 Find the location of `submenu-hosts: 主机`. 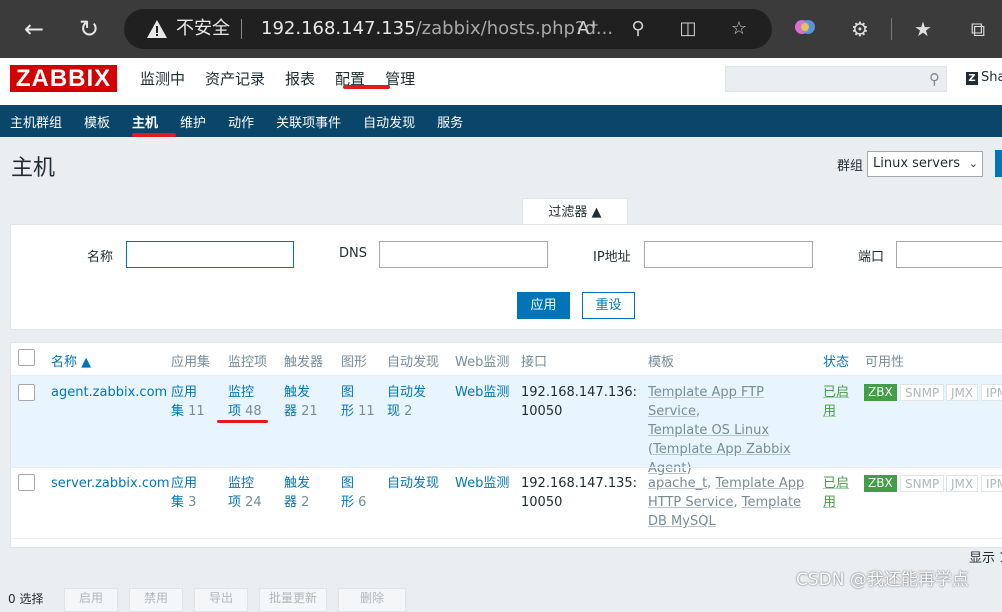

submenu-hosts: 主机 is located at coordinates (145, 121).